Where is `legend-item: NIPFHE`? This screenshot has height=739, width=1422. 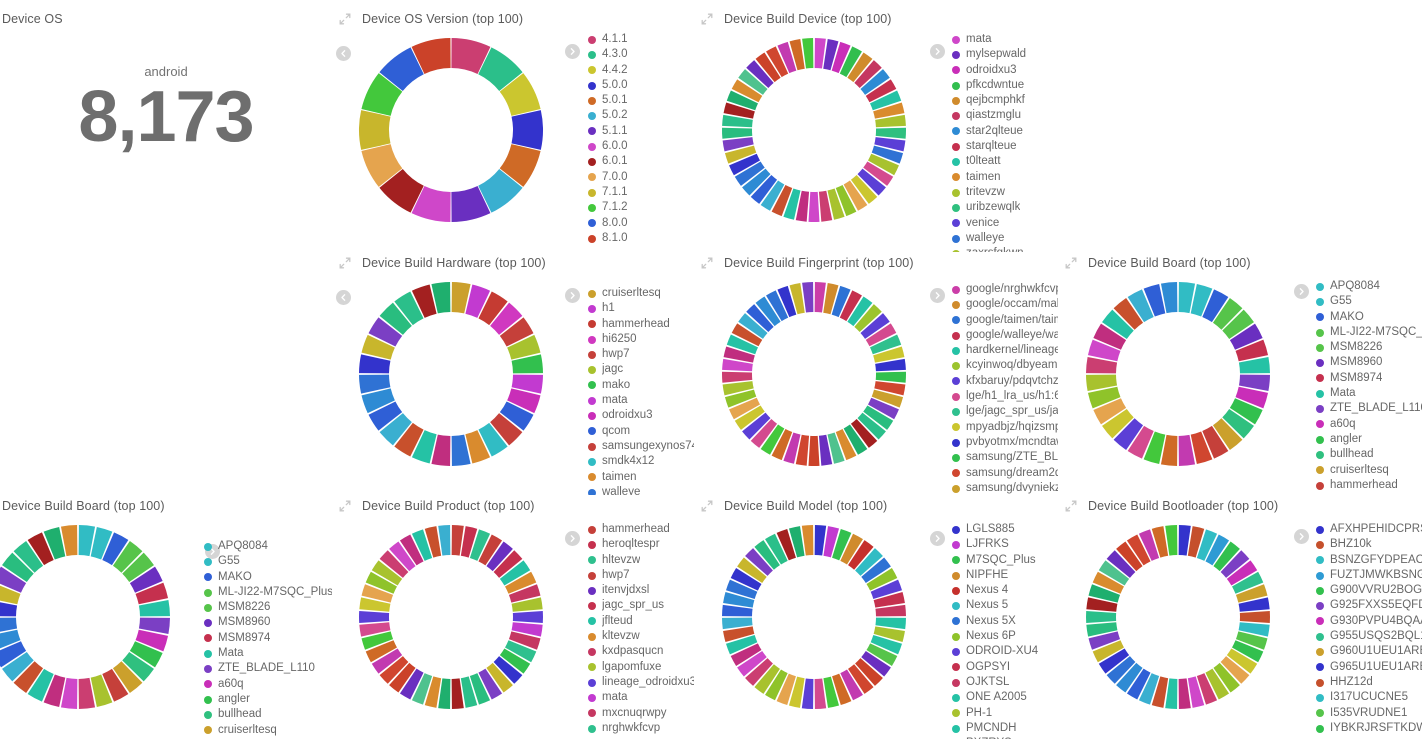 legend-item: NIPFHE is located at coordinates (1005, 575).